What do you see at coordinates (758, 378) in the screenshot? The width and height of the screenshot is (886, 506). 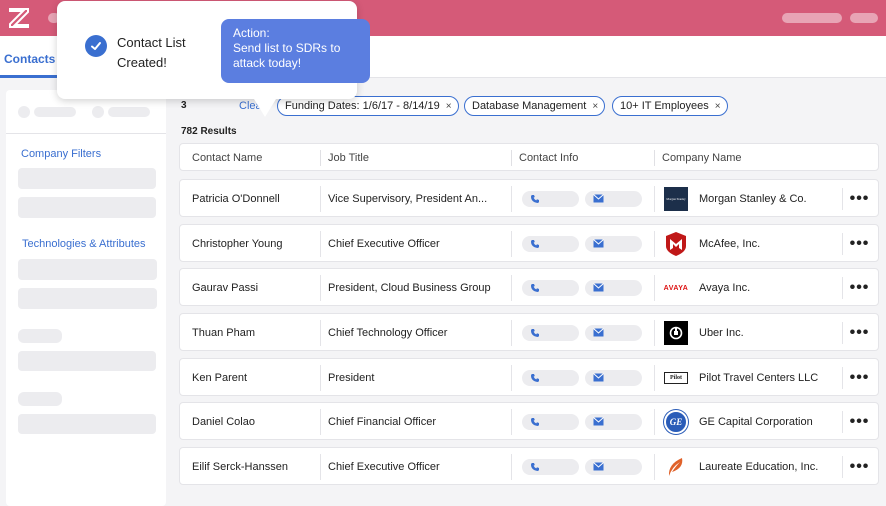 I see `company-name: Pilot Travel Centers LLC` at bounding box center [758, 378].